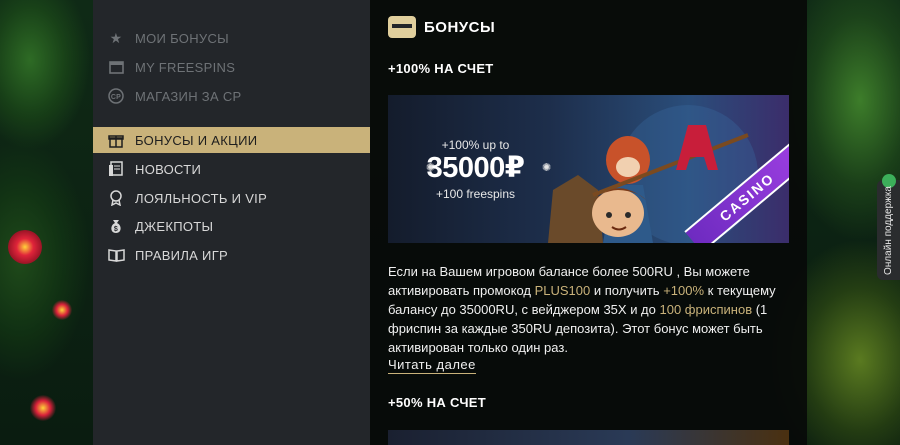 The width and height of the screenshot is (900, 445). I want to click on promo-code: PLUS100, so click(562, 290).